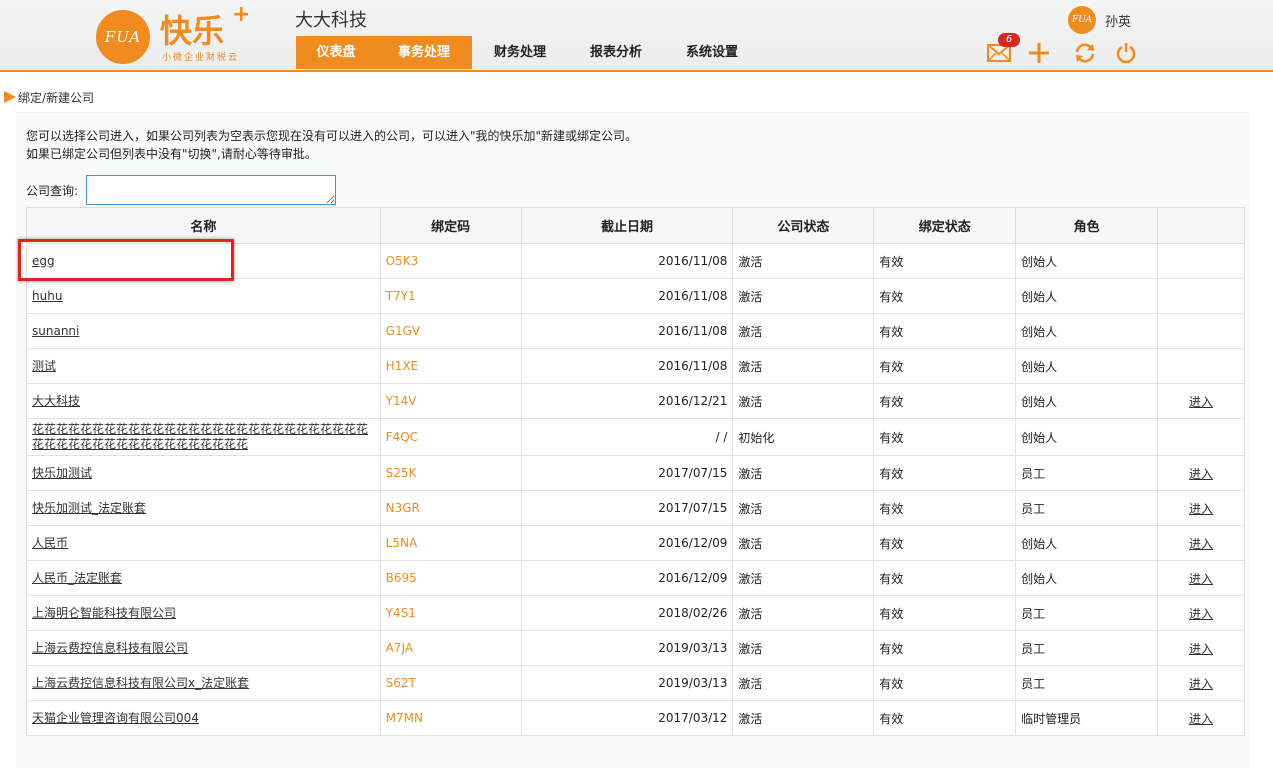 The height and width of the screenshot is (768, 1273). I want to click on user-name: 孙英, so click(1118, 20).